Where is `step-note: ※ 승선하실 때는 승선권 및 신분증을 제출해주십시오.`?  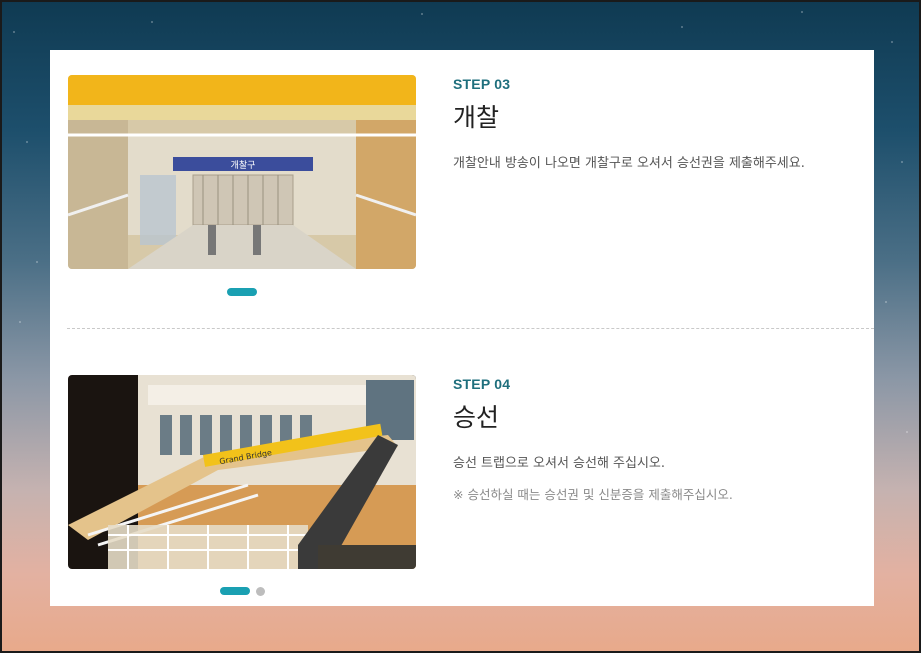
step-note: ※ 승선하실 때는 승선권 및 신분증을 제출해주십시오. is located at coordinates (593, 494).